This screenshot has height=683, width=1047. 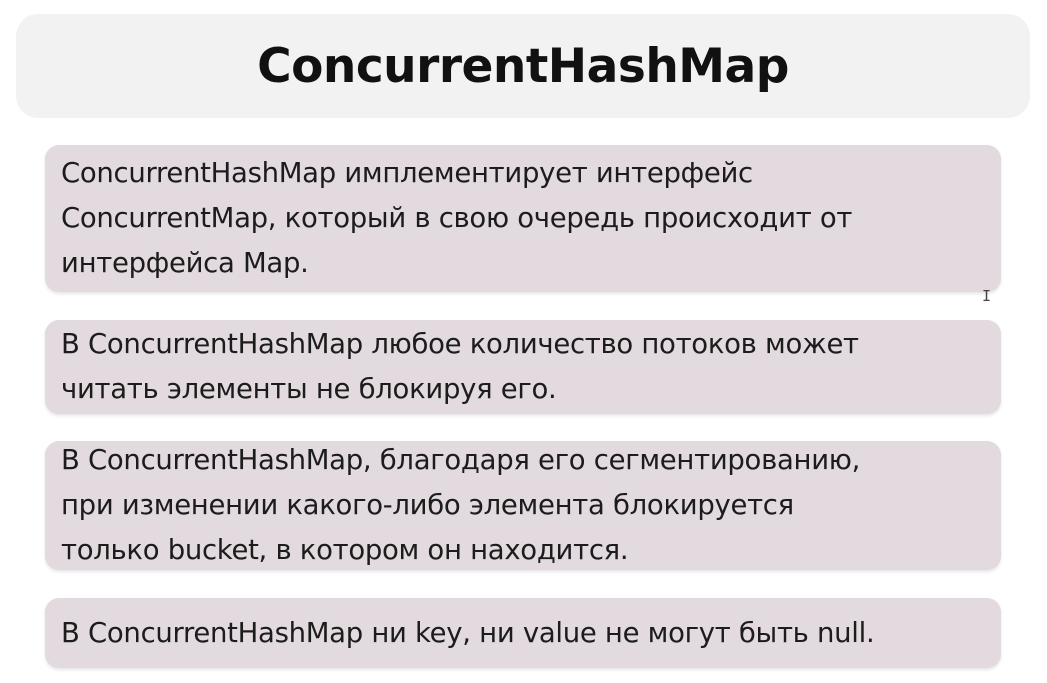 I want to click on text-cursor-icon: I, so click(x=987, y=296).